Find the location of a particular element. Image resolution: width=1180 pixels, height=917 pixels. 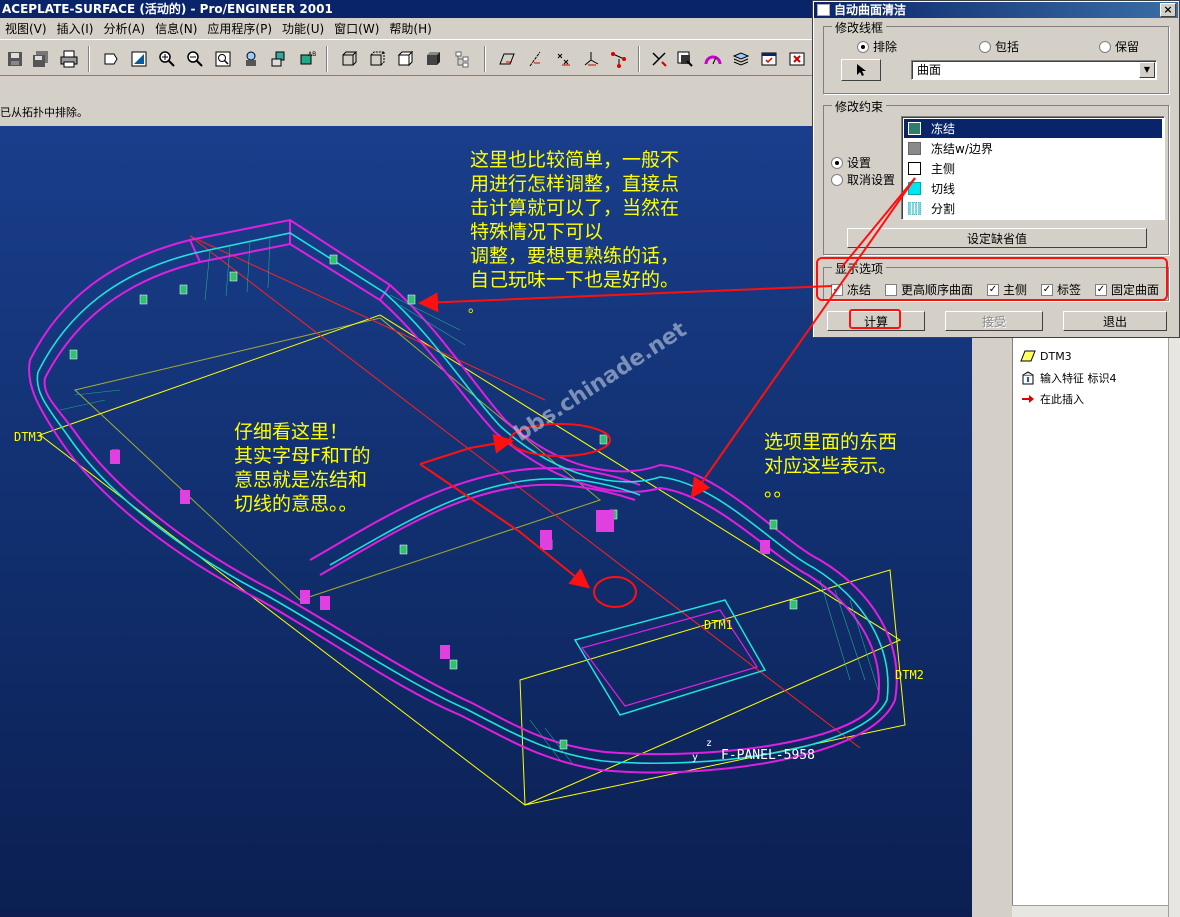

radio-label: 包括 is located at coordinates (1007, 47).